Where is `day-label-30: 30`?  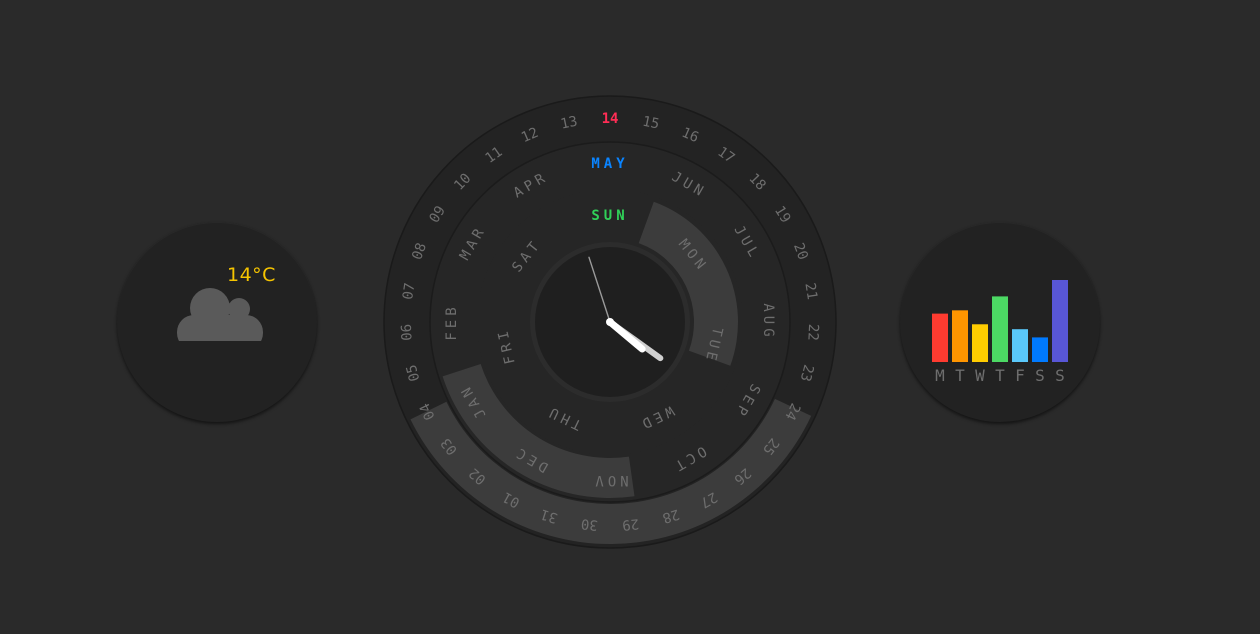 day-label-30: 30 is located at coordinates (589, 524).